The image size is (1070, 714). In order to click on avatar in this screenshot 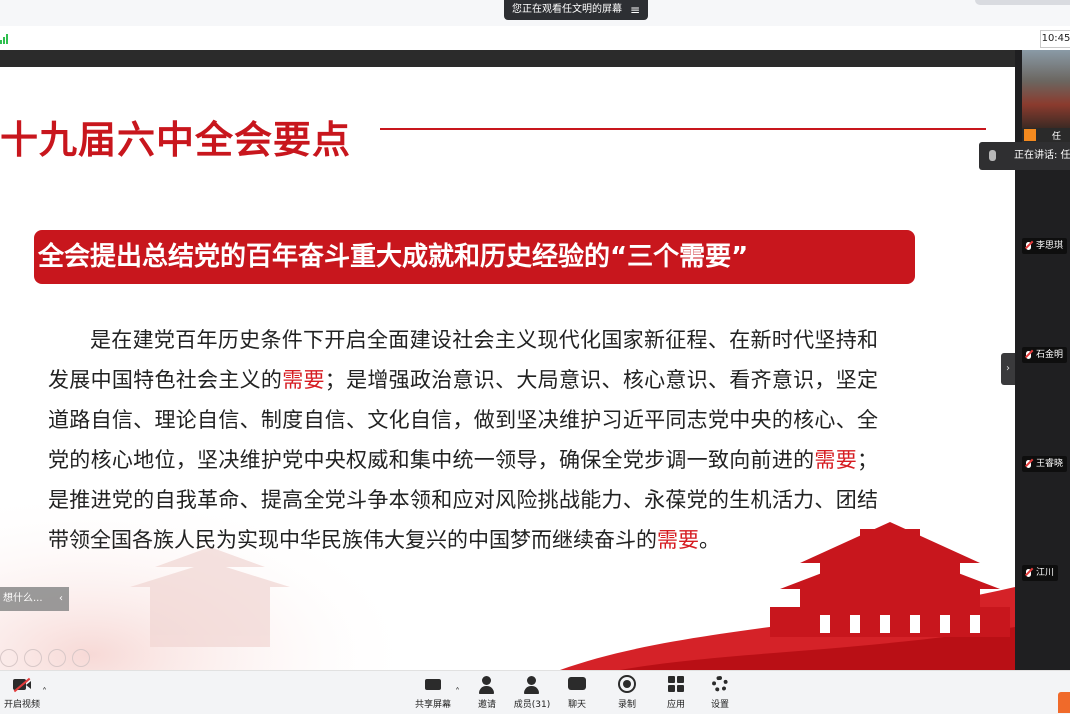, I will do `click(1030, 135)`.